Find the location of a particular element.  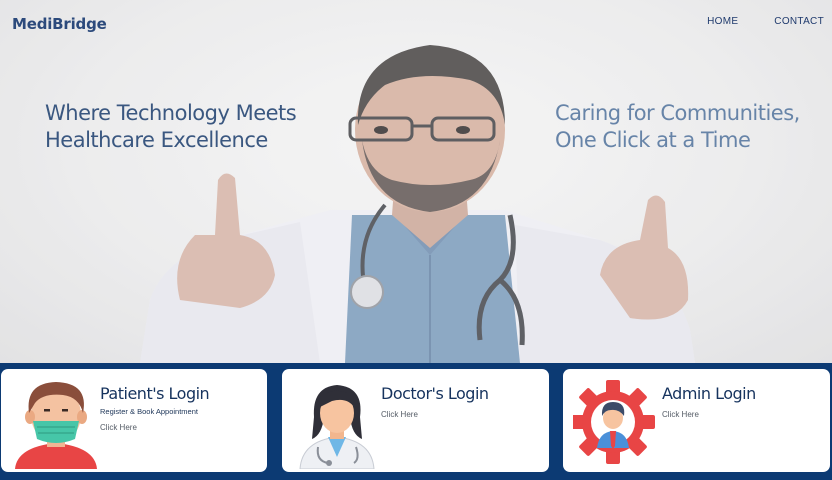

patient-login-title: Patient's Login is located at coordinates (155, 393).